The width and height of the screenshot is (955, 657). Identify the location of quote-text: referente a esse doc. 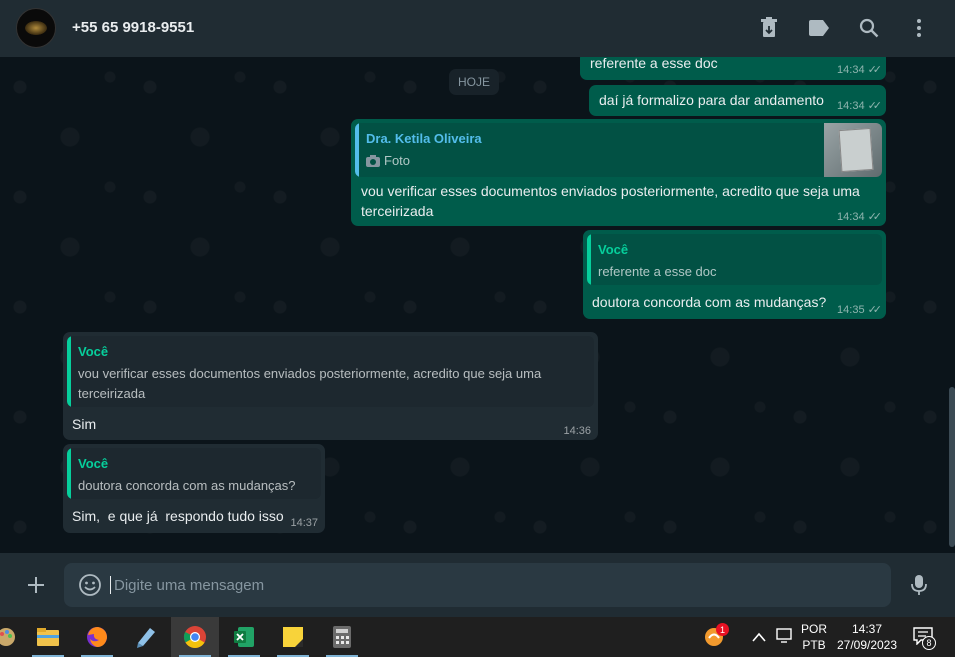
(657, 271).